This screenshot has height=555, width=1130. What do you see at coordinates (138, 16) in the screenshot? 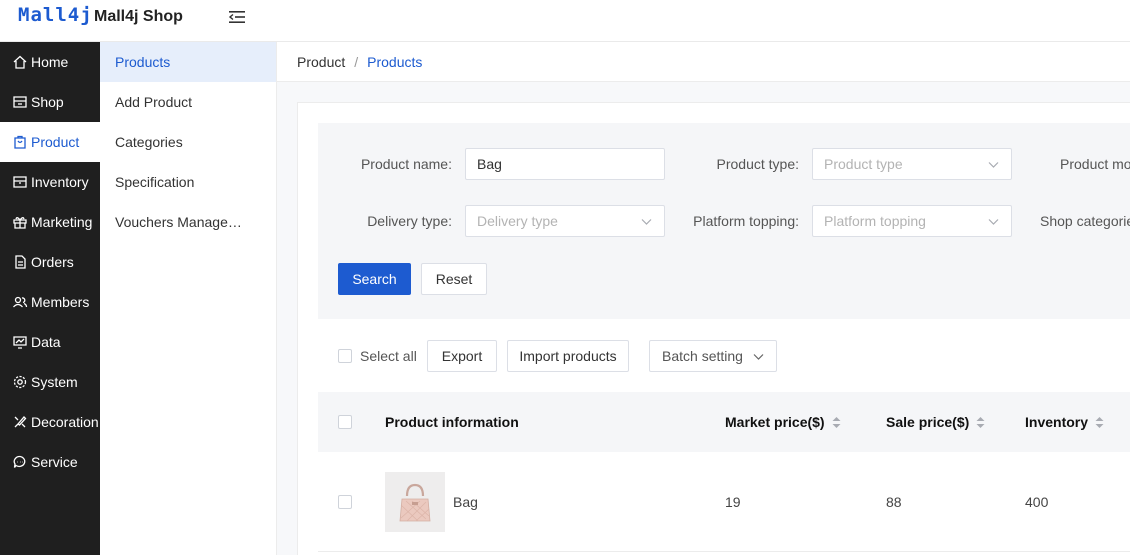
I see `shop-name: Mall4j Shop` at bounding box center [138, 16].